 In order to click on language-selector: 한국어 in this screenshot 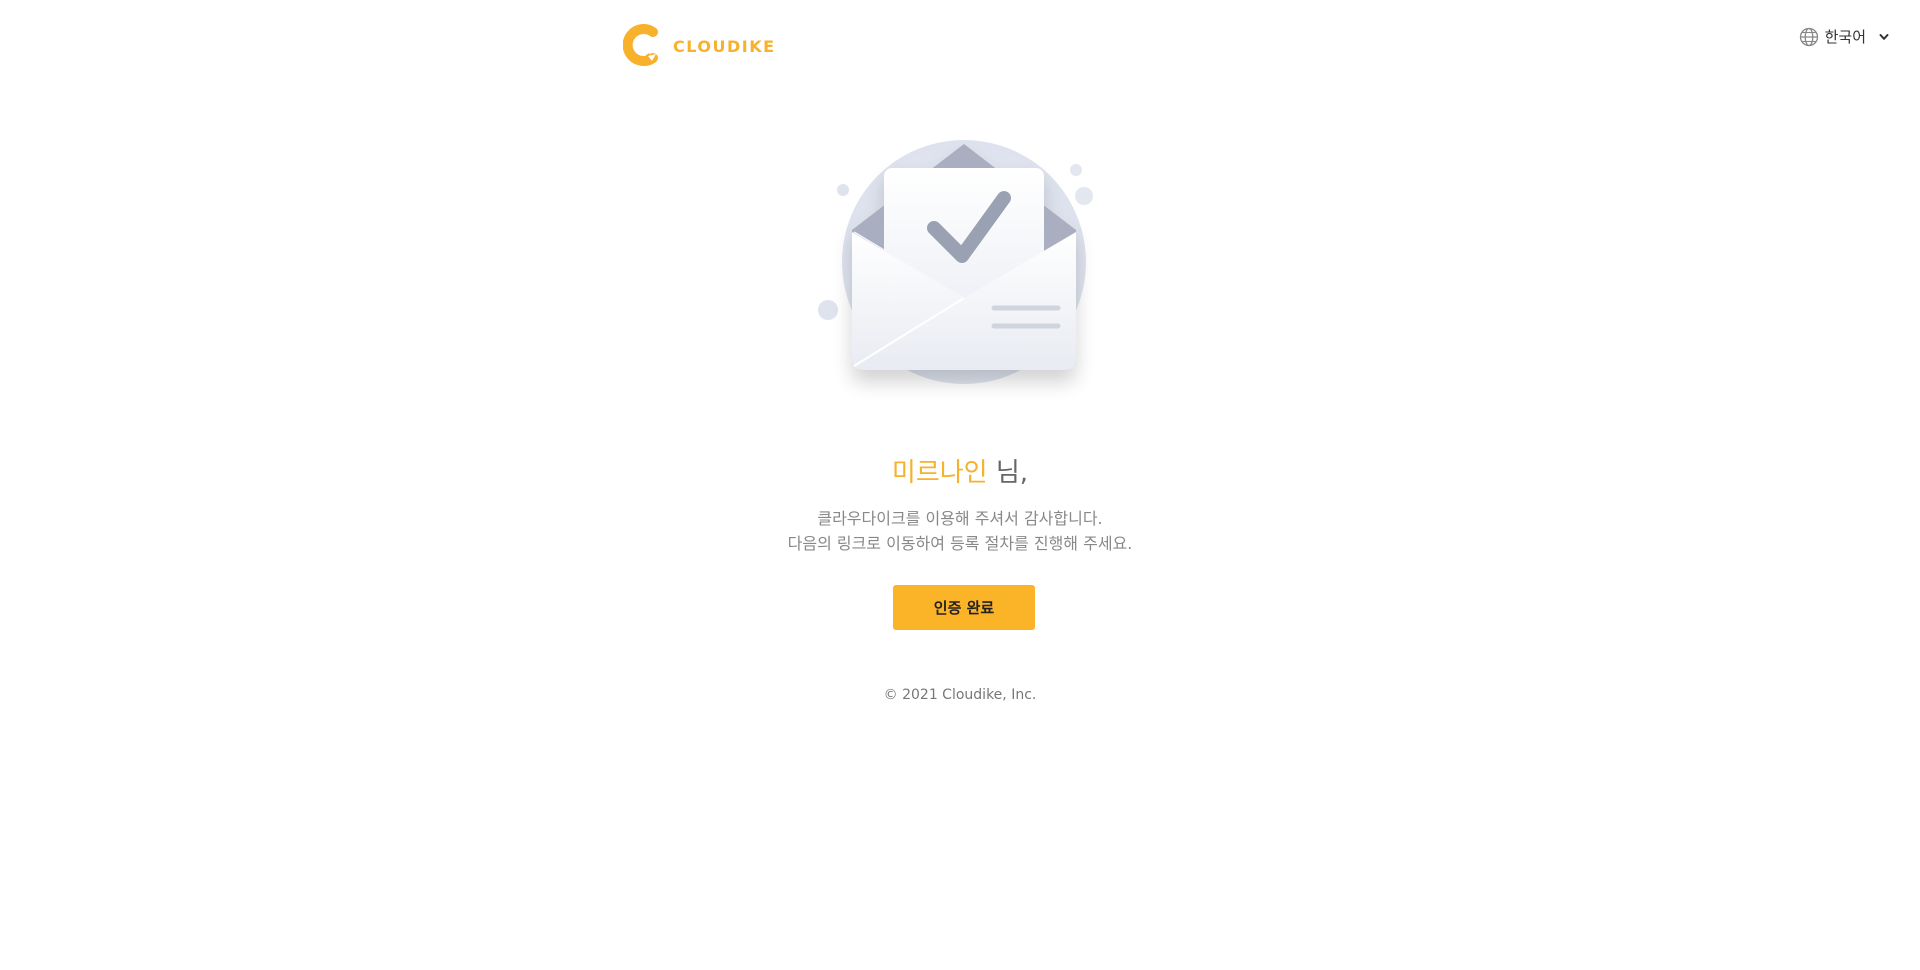, I will do `click(1844, 36)`.